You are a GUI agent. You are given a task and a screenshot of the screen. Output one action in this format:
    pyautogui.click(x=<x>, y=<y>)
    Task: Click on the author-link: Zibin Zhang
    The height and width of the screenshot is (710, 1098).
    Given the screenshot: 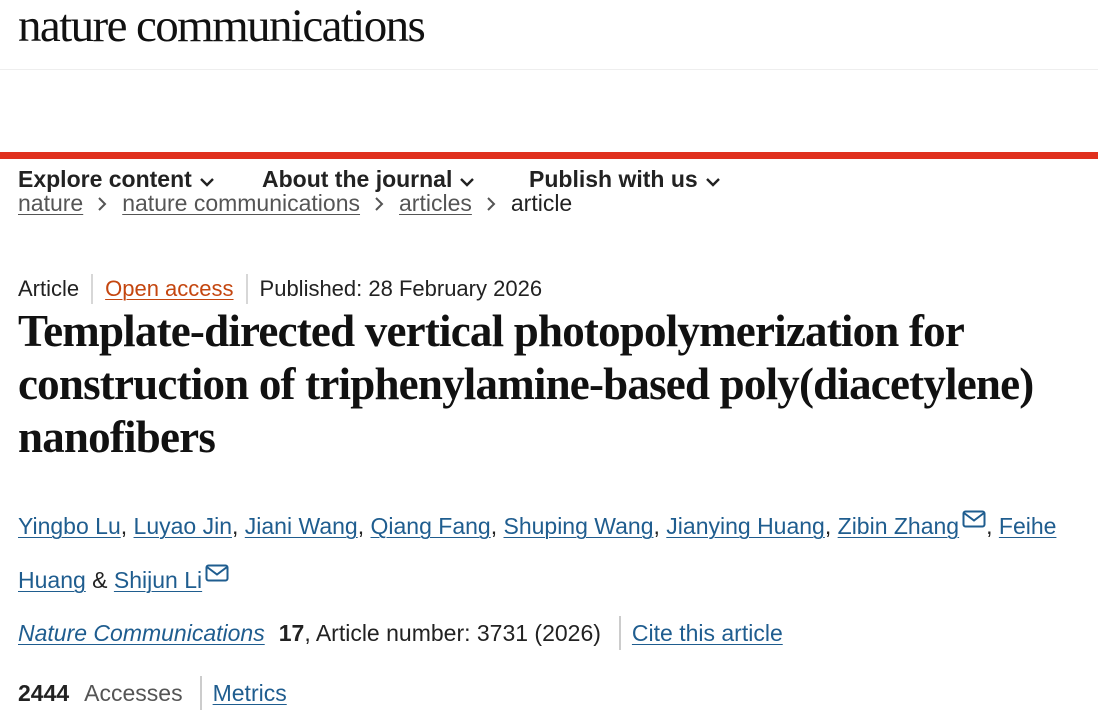 What is the action you would take?
    pyautogui.click(x=898, y=526)
    